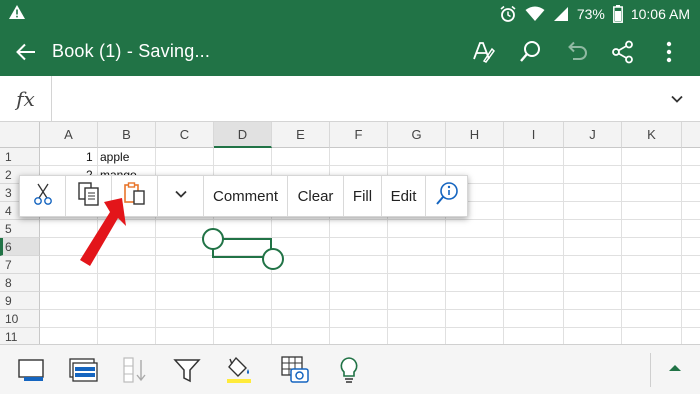  I want to click on sort-icon, so click(135, 370).